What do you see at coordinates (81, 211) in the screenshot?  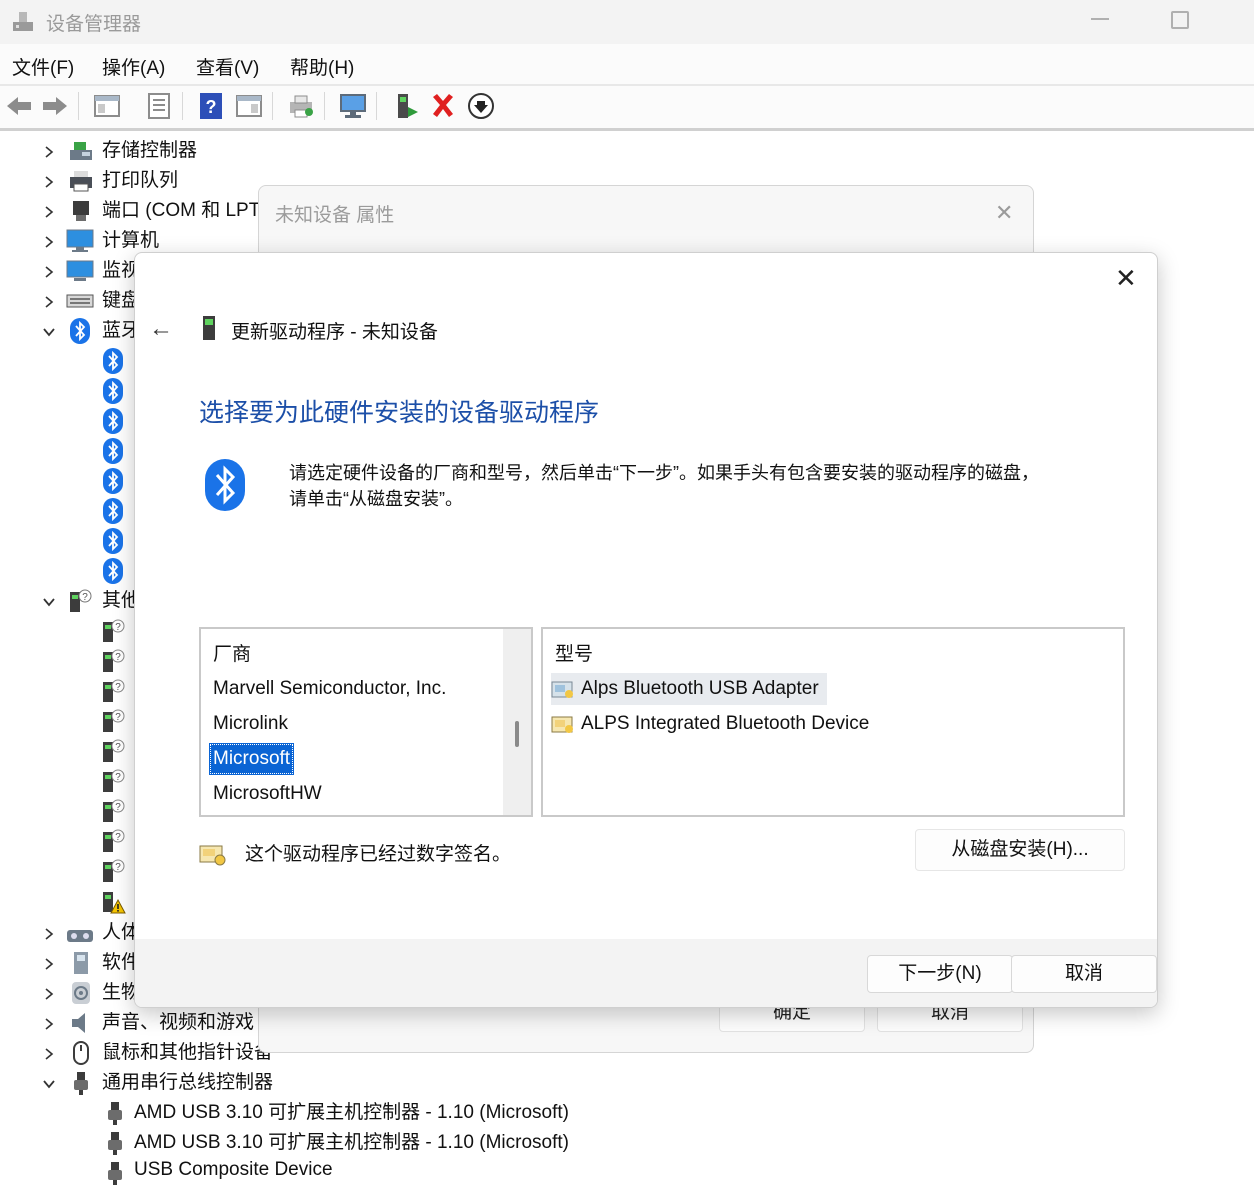 I see `port-icon` at bounding box center [81, 211].